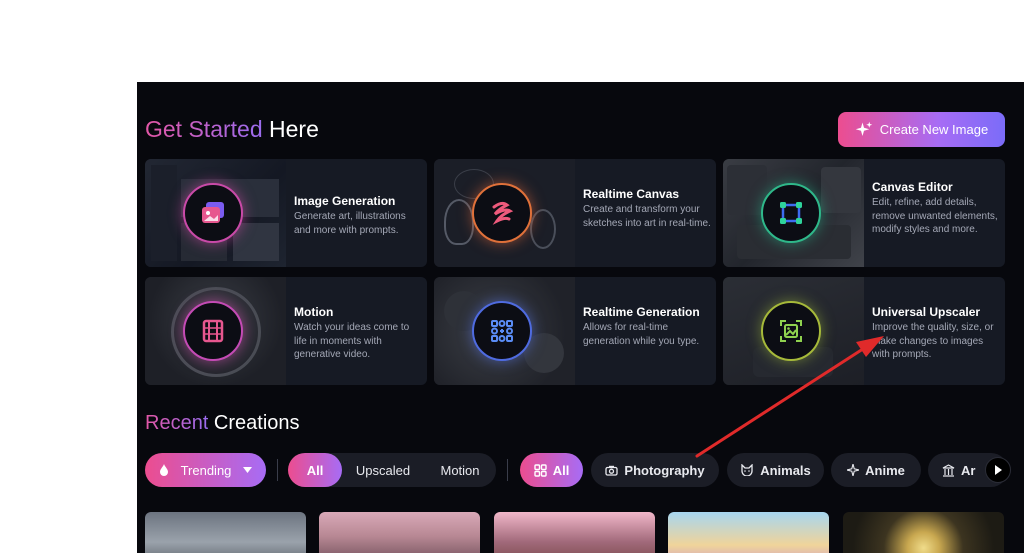  I want to click on type-option-upscaled: Upscaled, so click(383, 470).